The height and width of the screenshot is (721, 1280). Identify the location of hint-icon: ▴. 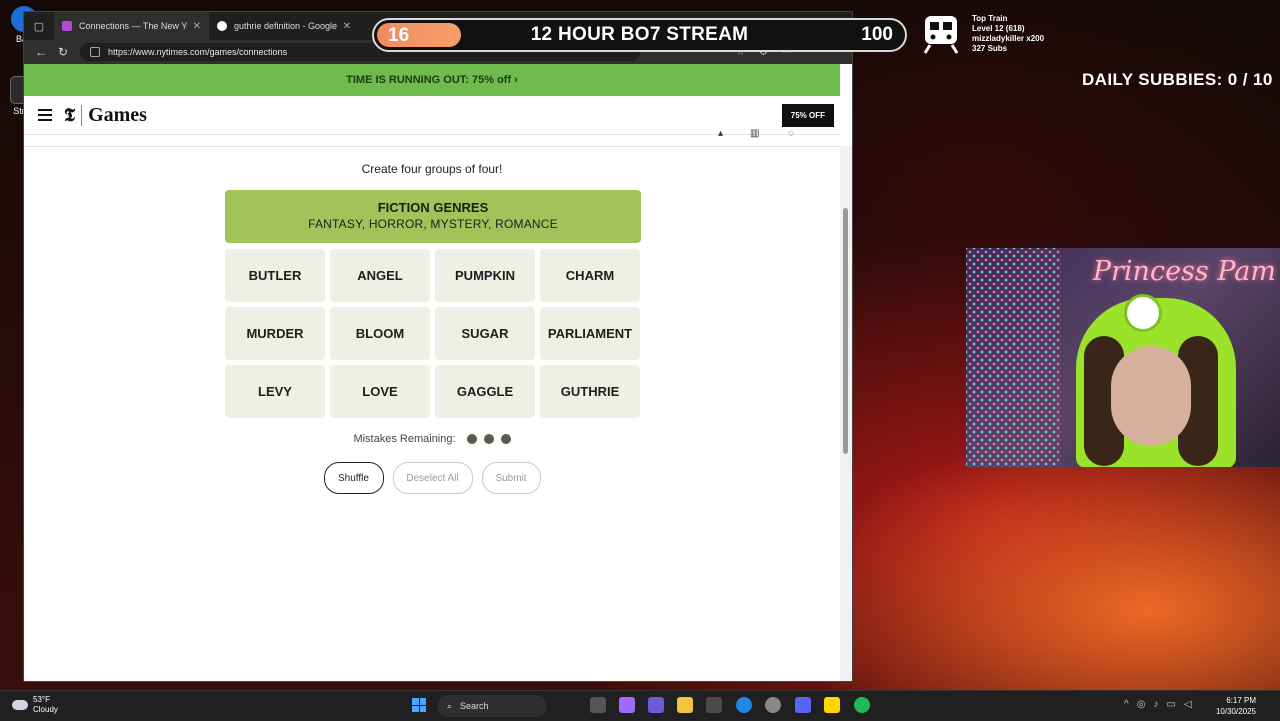
(720, 133).